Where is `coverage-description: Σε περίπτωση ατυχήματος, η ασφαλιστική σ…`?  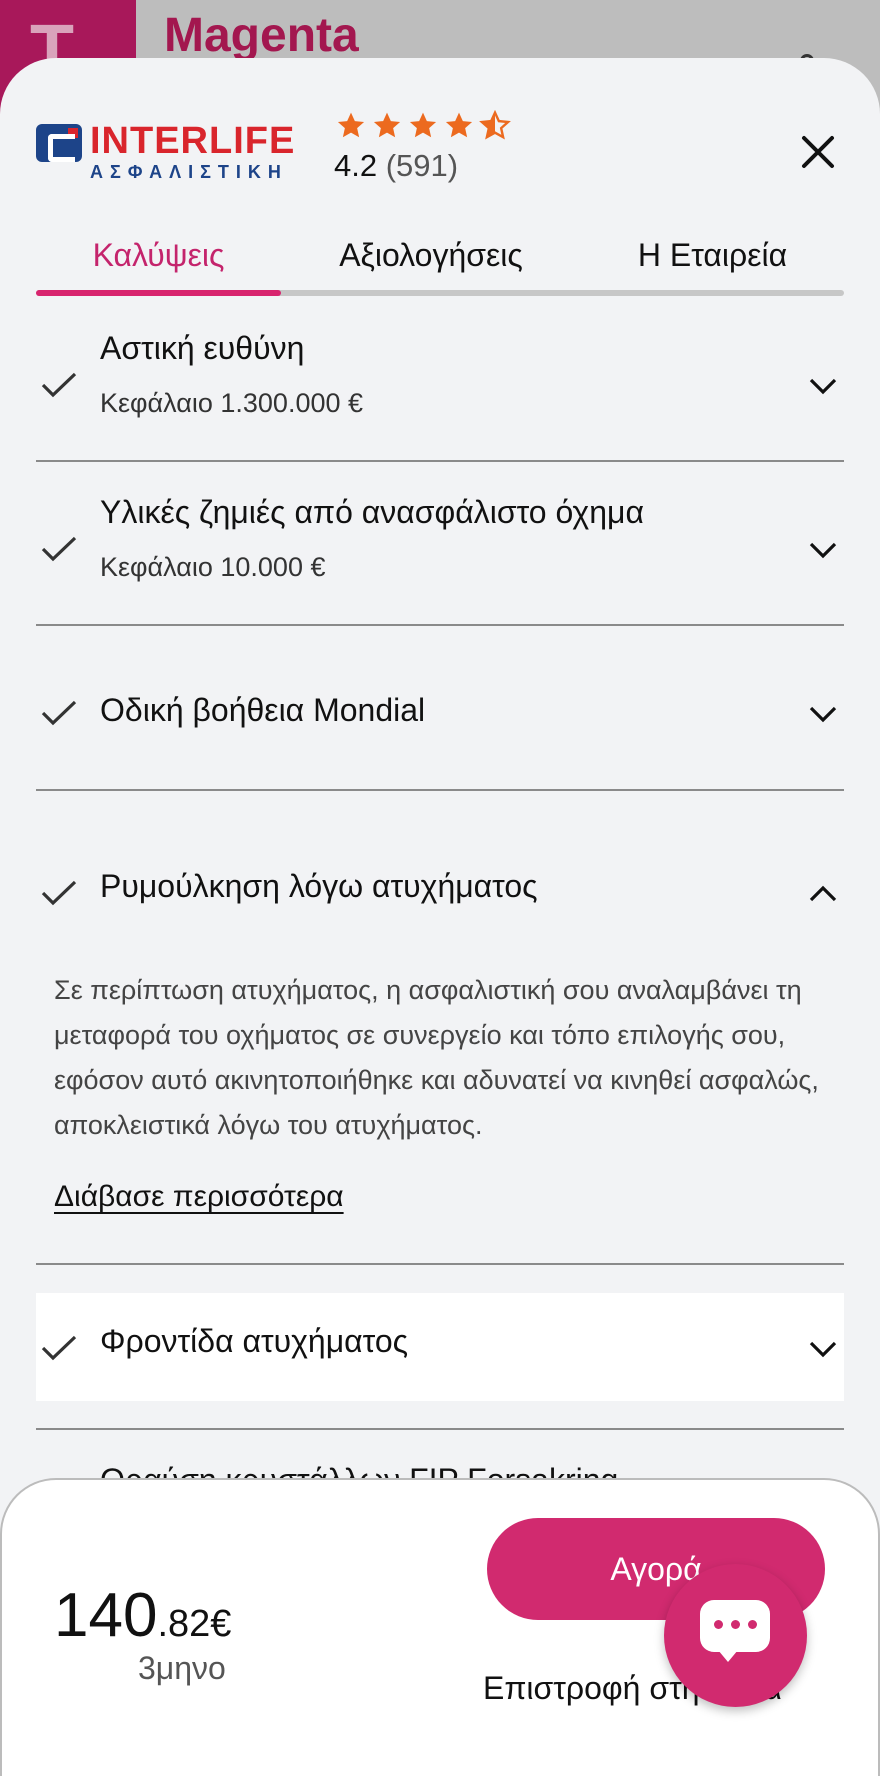 coverage-description: Σε περίπτωση ατυχήματος, η ασφαλιστική σ… is located at coordinates (436, 1057).